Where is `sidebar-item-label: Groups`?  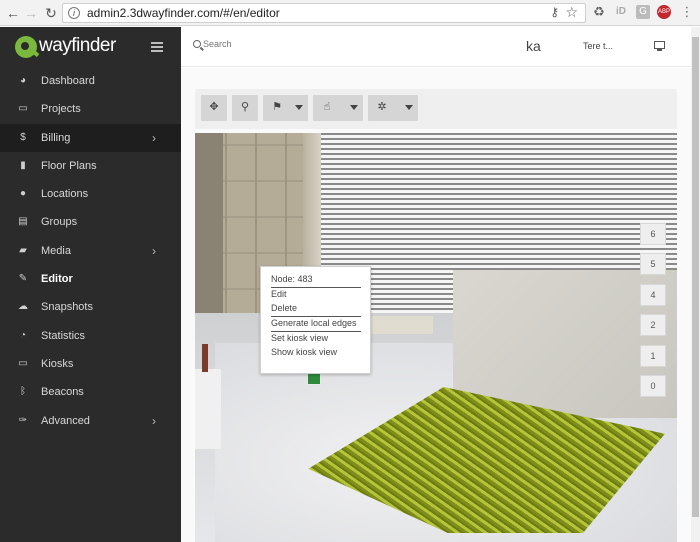
sidebar-item-label: Groups is located at coordinates (59, 222).